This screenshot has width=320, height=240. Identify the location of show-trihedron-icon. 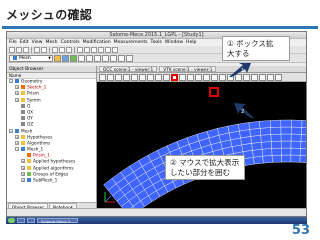
(126, 77).